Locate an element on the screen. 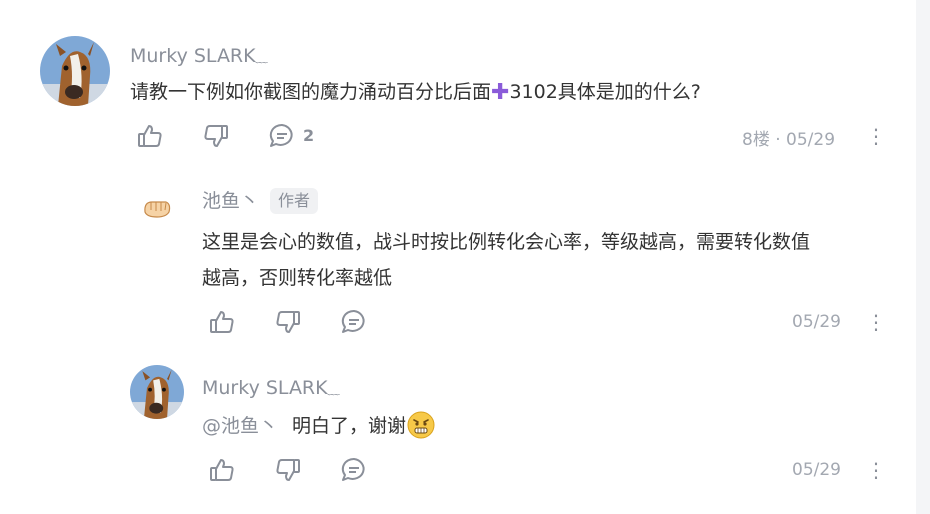  reply-text-line: 越高，否则转化率越低 is located at coordinates (297, 278).